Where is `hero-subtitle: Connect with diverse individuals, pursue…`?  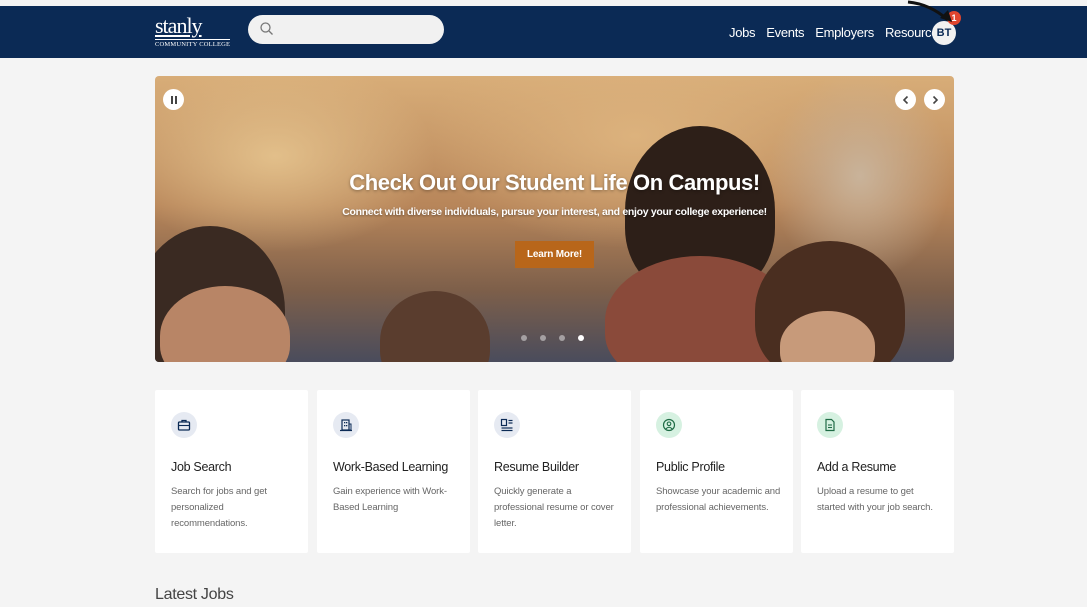 hero-subtitle: Connect with diverse individuals, pursue… is located at coordinates (554, 212).